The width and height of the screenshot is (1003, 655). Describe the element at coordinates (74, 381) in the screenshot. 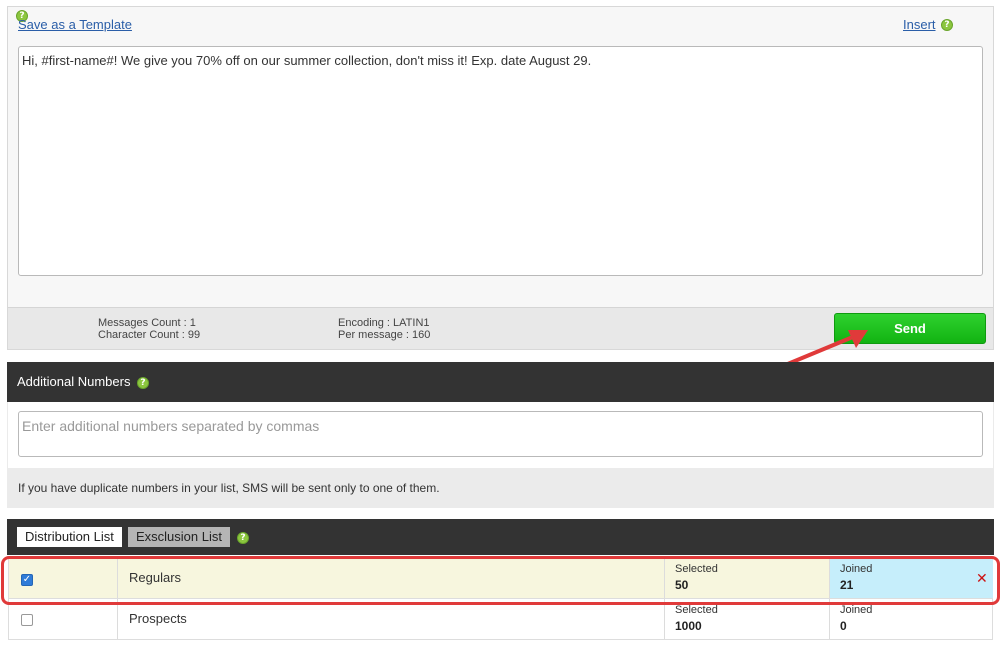

I see `additional-numbers-title: Additional Numbers` at that location.